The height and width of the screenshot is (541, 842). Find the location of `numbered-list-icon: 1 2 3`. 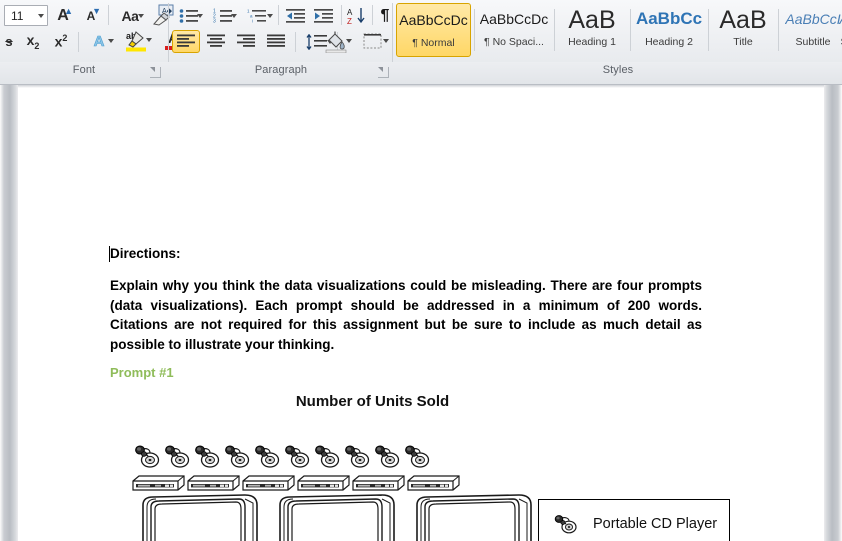

numbered-list-icon: 1 2 3 is located at coordinates (222, 17).